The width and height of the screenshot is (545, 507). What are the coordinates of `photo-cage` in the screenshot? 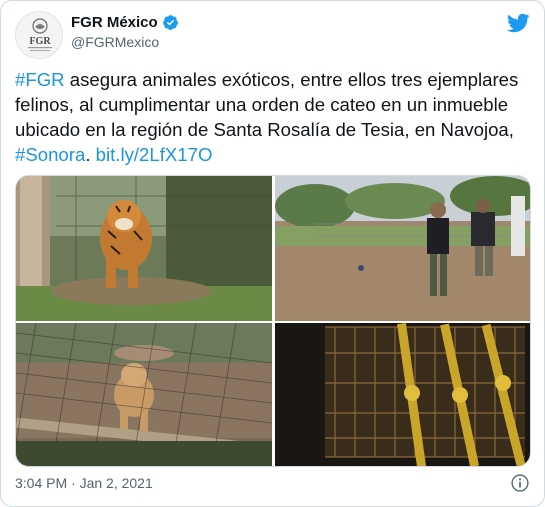 It's located at (402, 394).